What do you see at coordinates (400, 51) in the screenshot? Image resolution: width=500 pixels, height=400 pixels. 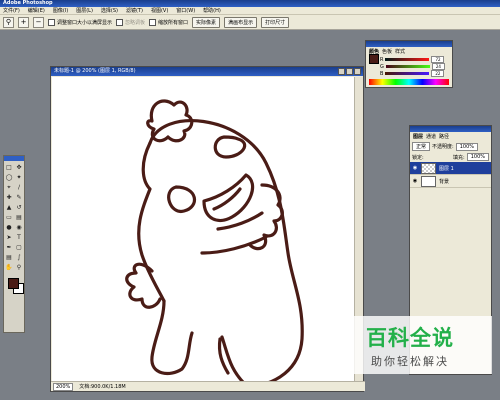 I see `color-panel-tab: 样式` at bounding box center [400, 51].